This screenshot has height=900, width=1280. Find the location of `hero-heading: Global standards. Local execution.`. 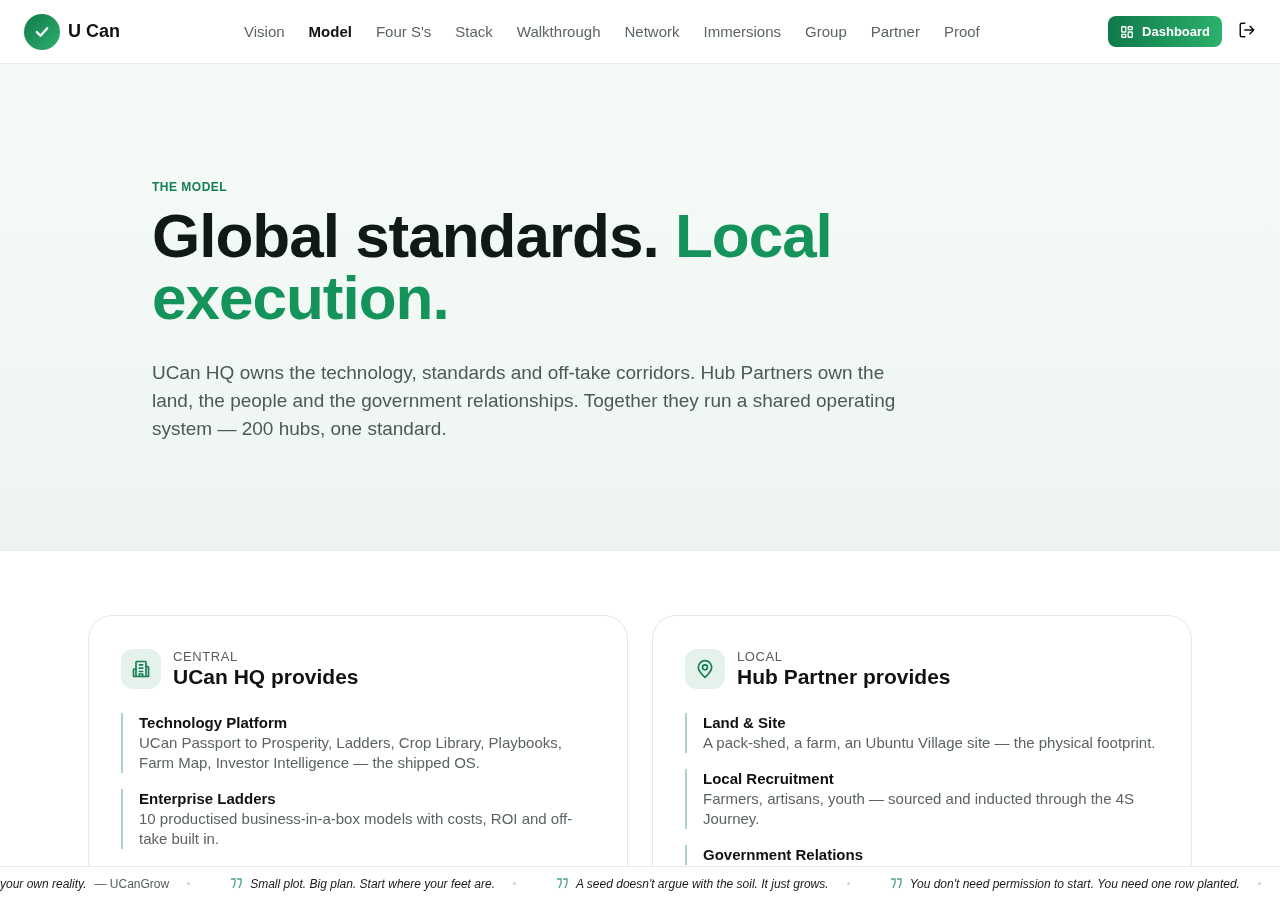

hero-heading: Global standards. Local execution. is located at coordinates (492, 267).